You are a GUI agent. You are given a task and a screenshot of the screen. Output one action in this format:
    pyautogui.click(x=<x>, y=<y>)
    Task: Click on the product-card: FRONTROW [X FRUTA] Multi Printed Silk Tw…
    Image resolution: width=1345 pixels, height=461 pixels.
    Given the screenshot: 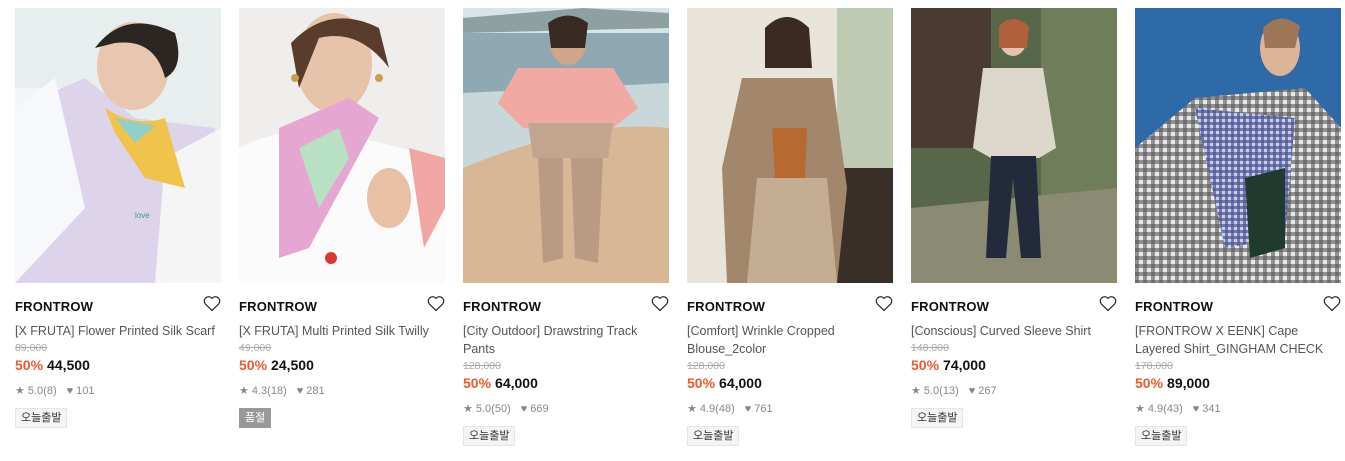 What is the action you would take?
    pyautogui.click(x=342, y=218)
    